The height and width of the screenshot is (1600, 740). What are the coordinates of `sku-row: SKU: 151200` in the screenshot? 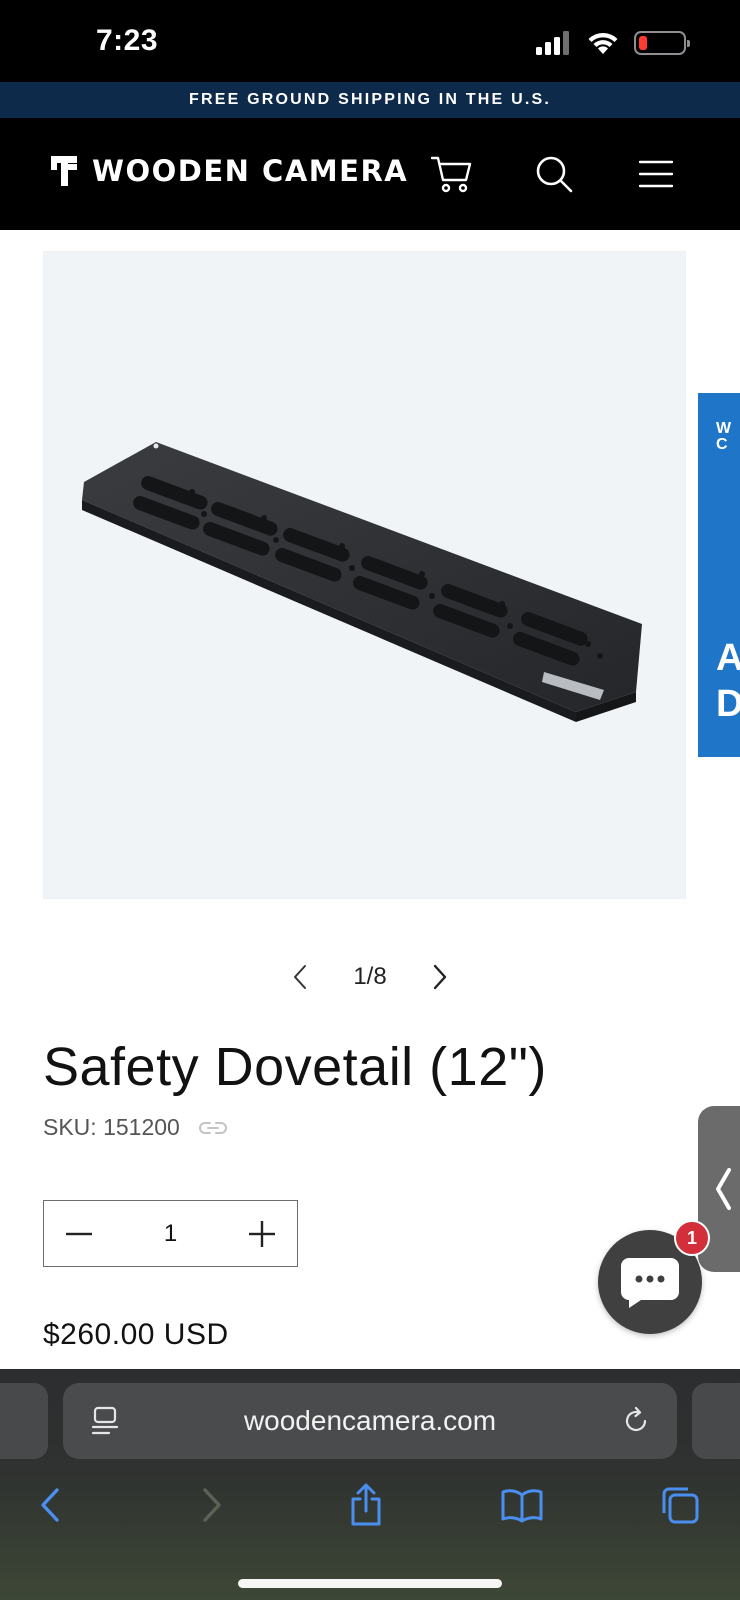 It's located at (135, 1127).